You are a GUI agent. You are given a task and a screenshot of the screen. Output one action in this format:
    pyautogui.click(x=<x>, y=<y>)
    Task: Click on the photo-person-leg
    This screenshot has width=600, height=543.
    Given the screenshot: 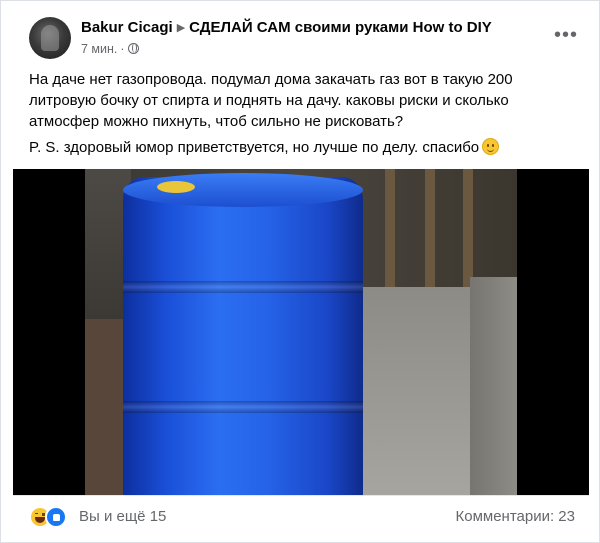 What is the action you would take?
    pyautogui.click(x=105, y=407)
    